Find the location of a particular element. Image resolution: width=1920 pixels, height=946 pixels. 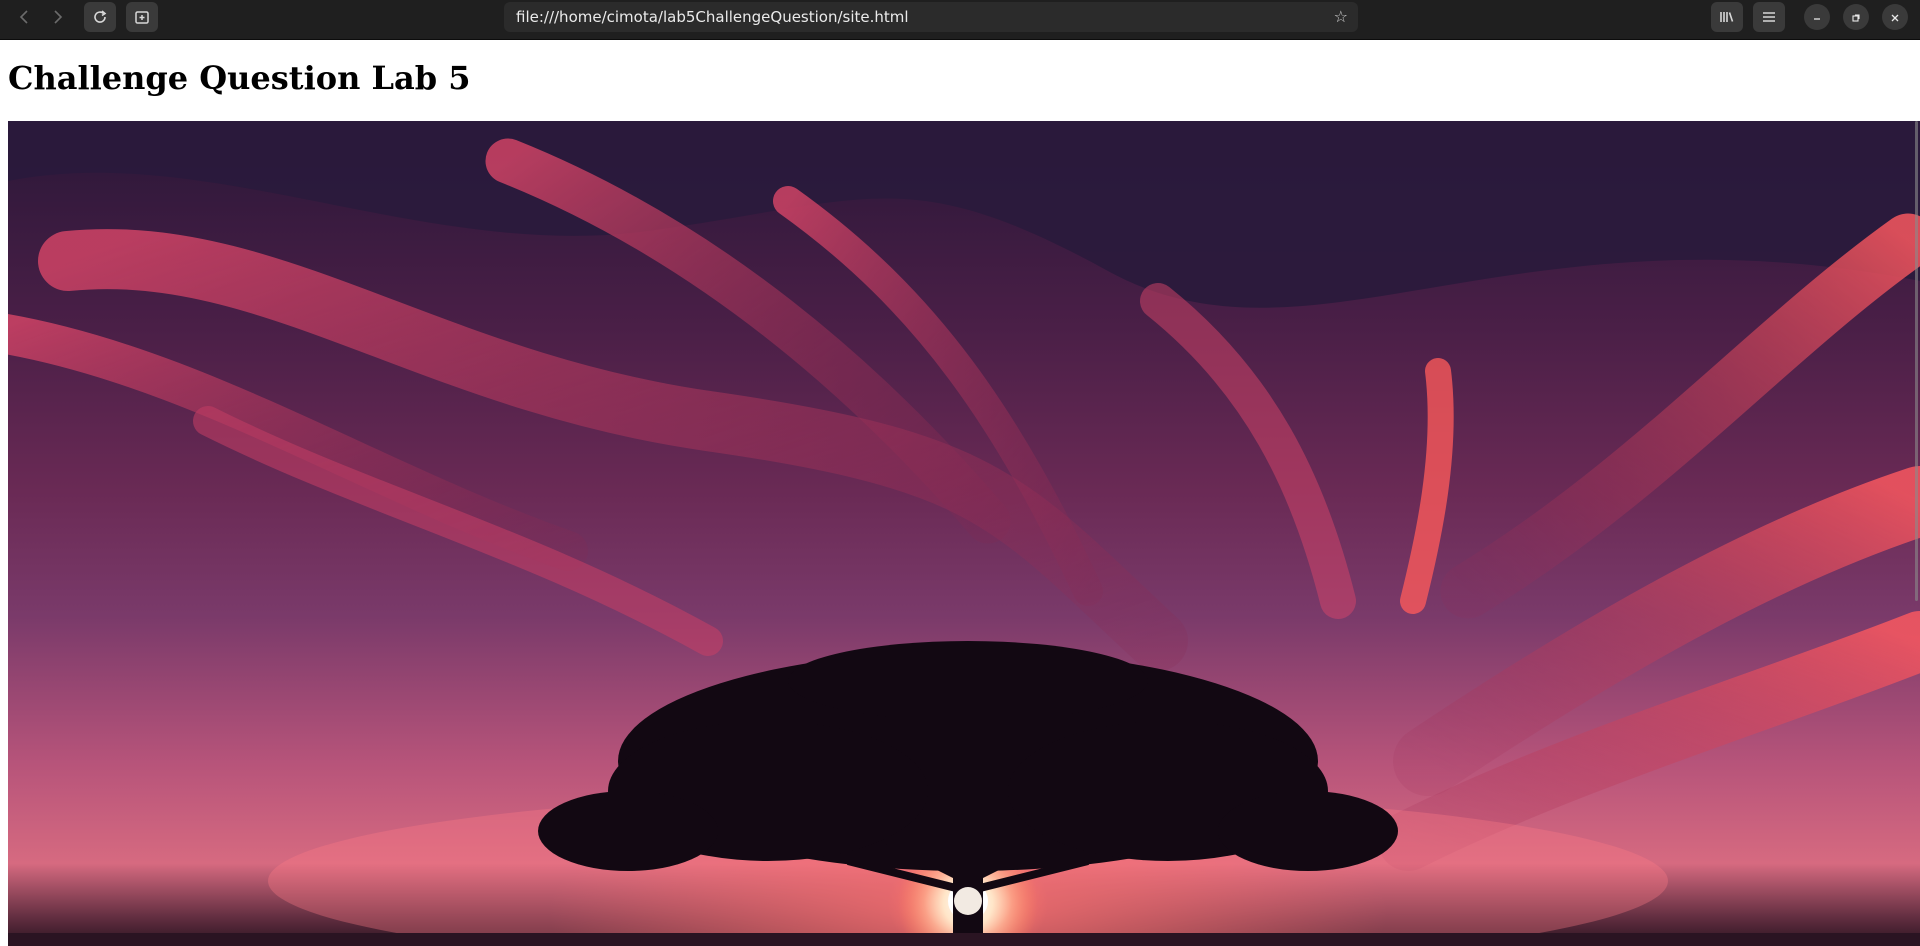

forward-arrow-icon is located at coordinates (58, 17).